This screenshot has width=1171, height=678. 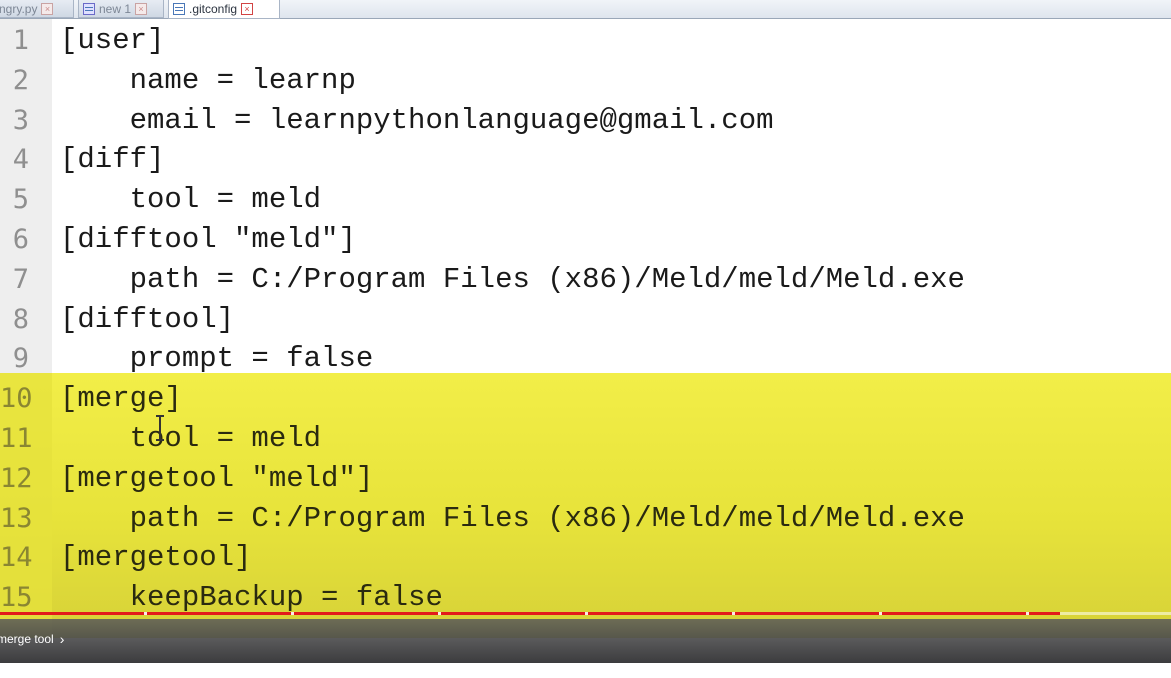 I want to click on chapter-title: merge tool ›, so click(x=32, y=639).